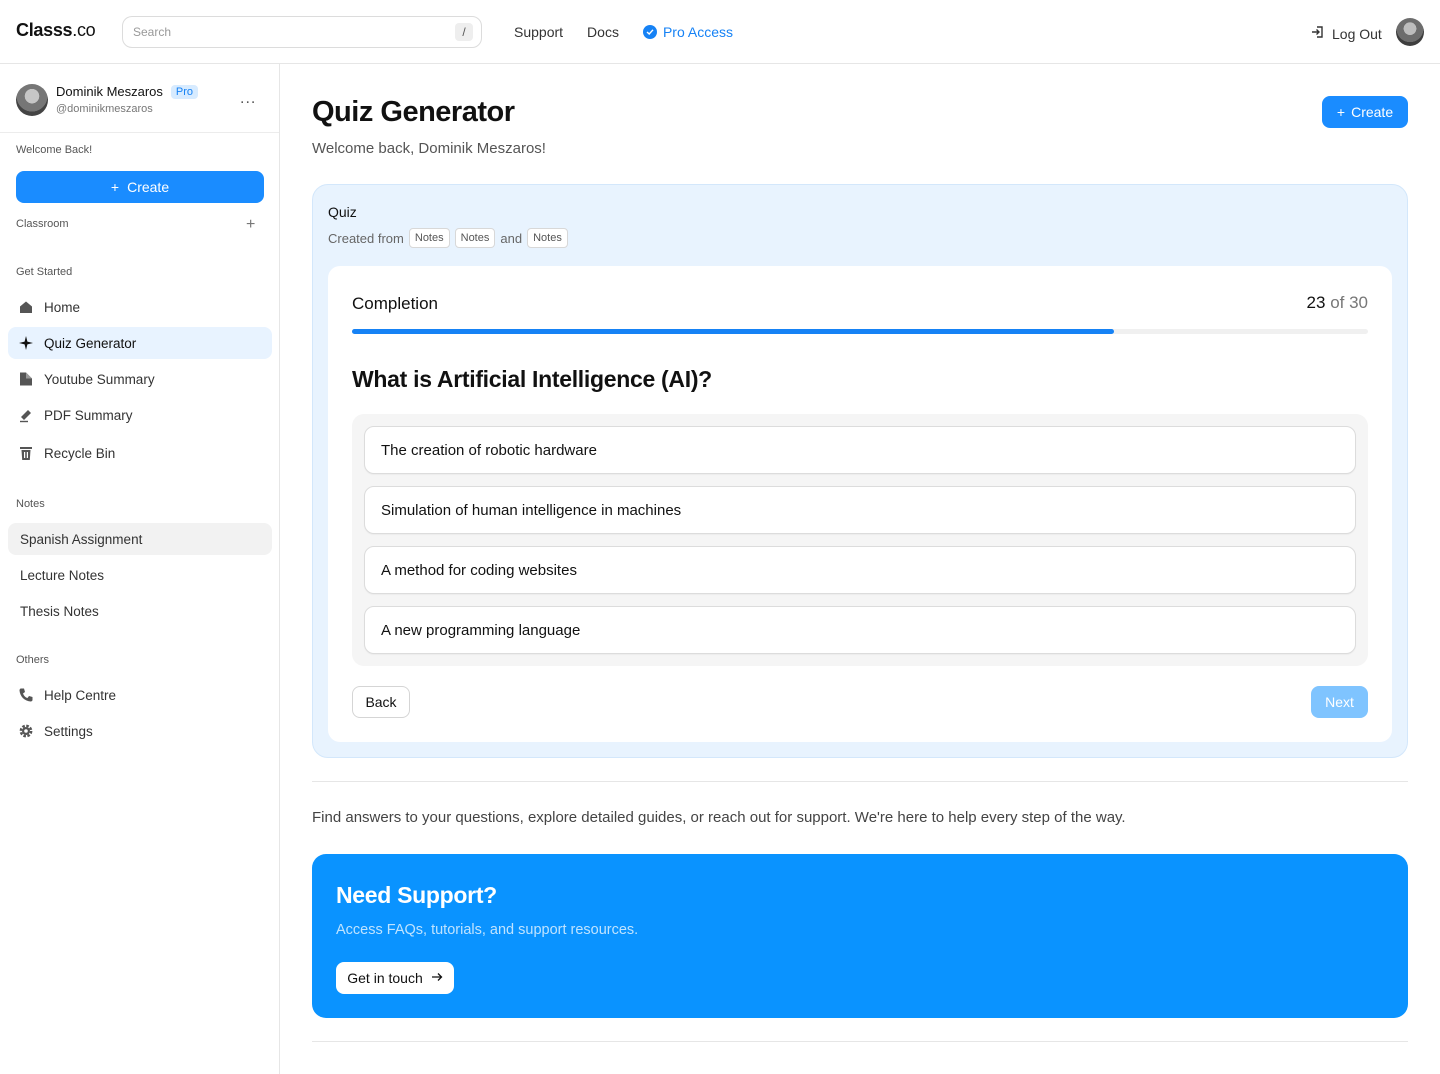 Image resolution: width=1440 pixels, height=1074 pixels. What do you see at coordinates (1318, 33) in the screenshot?
I see `logout-icon` at bounding box center [1318, 33].